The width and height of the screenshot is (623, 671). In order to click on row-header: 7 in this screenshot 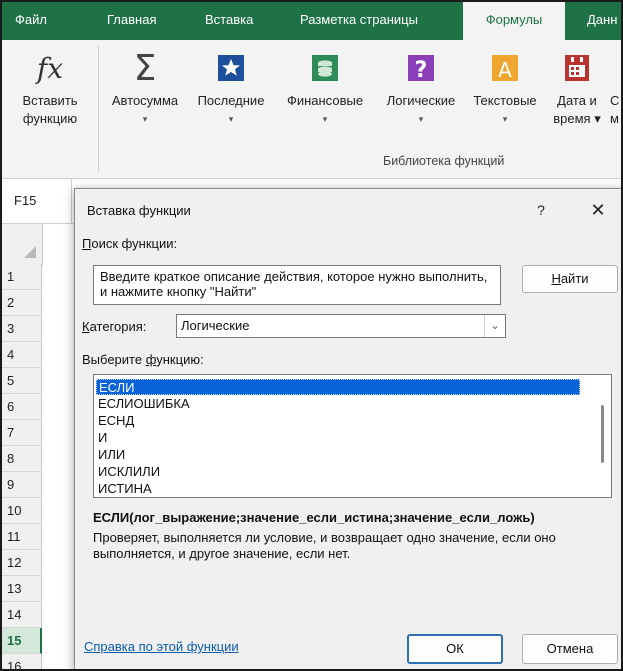, I will do `click(22, 433)`.